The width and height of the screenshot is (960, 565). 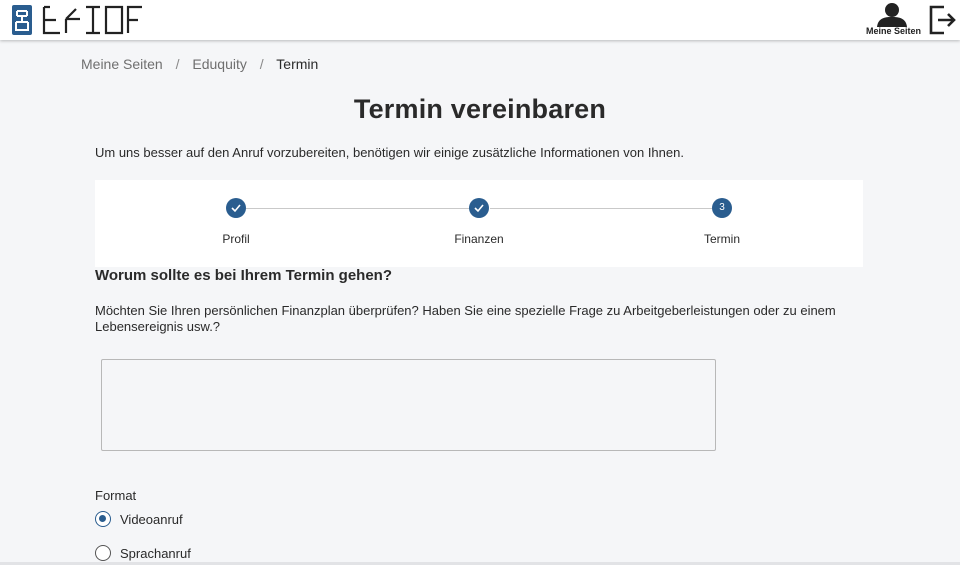 What do you see at coordinates (942, 20) in the screenshot?
I see `logout-icon` at bounding box center [942, 20].